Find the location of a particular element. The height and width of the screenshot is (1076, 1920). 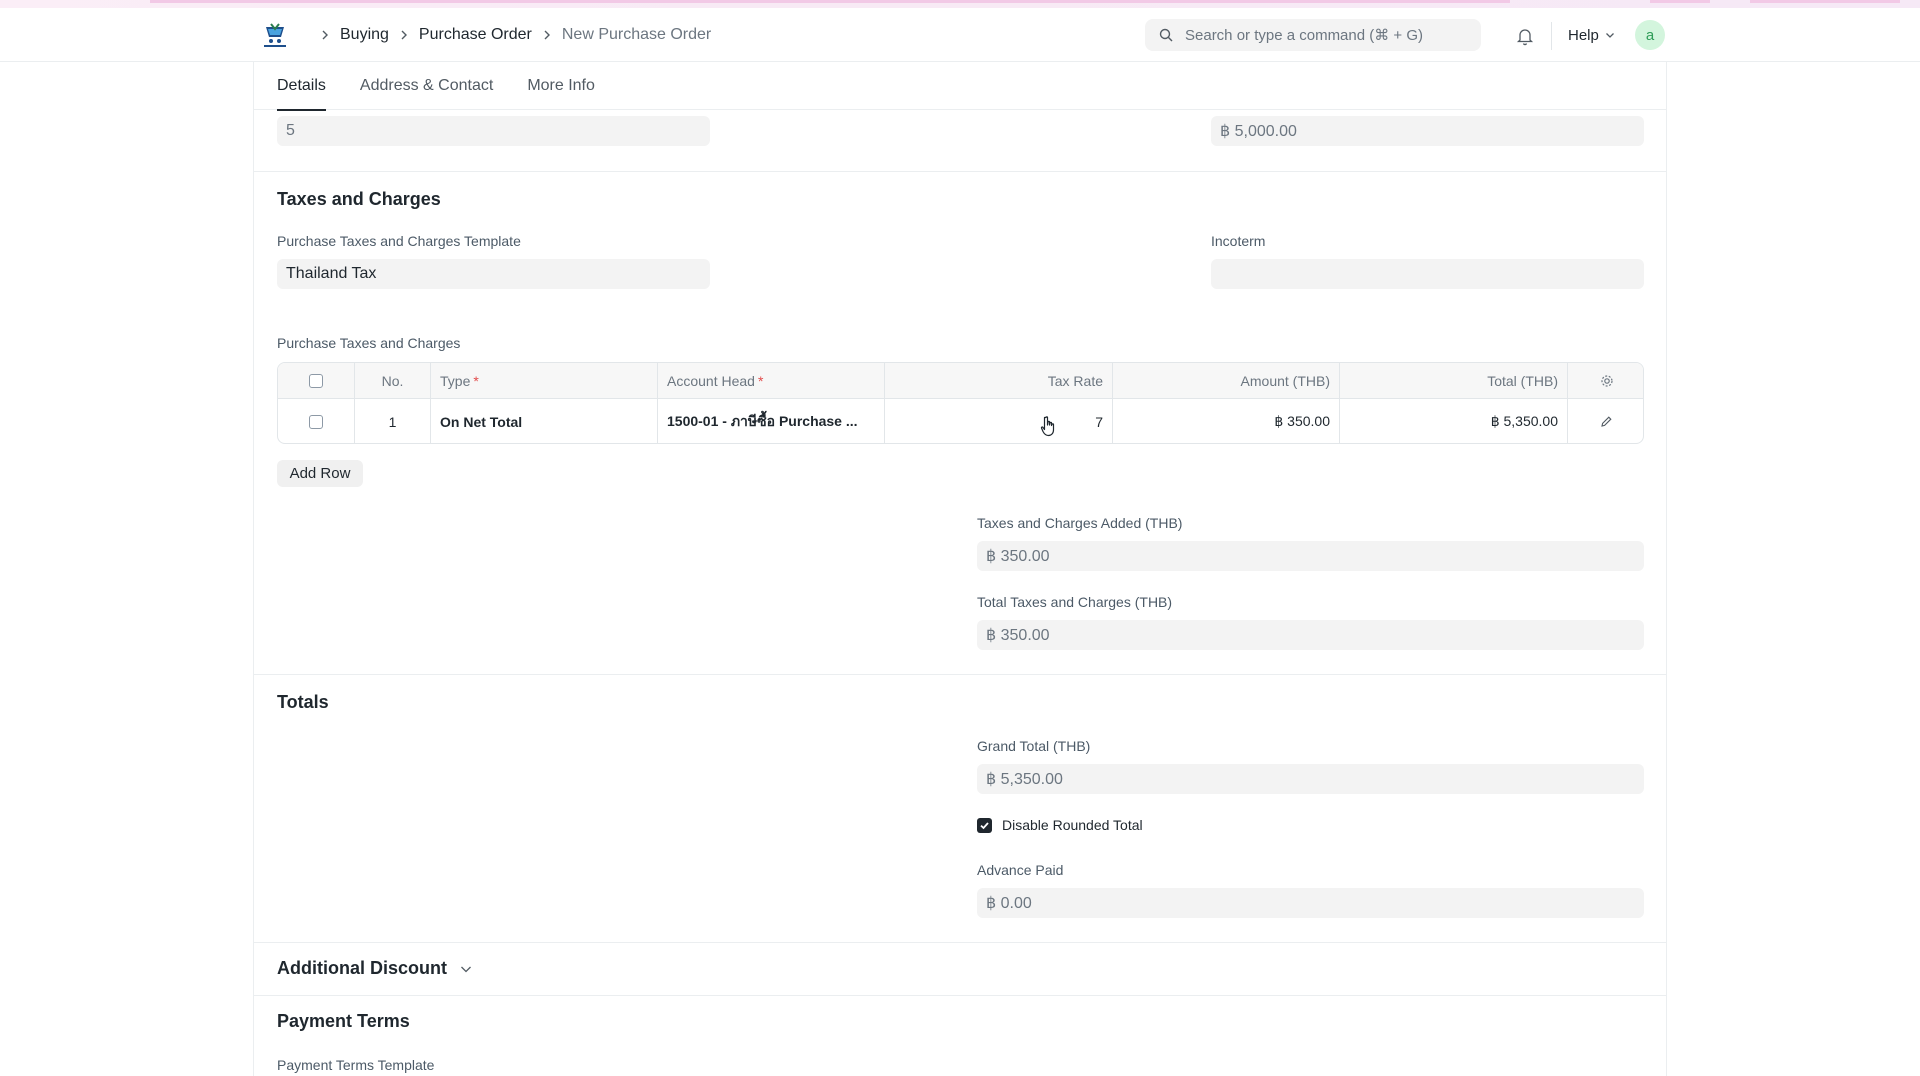

edit-pencil-icon is located at coordinates (1606, 421).